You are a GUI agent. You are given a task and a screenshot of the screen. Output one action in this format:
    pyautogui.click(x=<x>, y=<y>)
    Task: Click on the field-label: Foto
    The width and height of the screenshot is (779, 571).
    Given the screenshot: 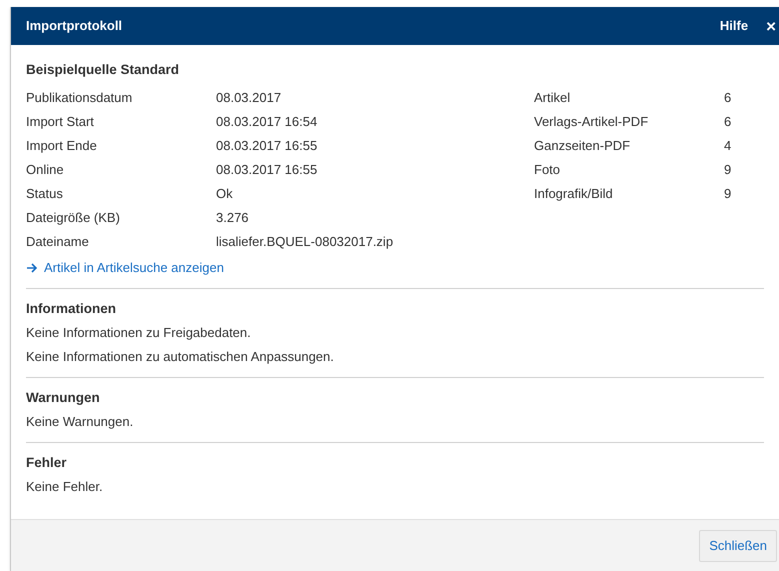 What is the action you would take?
    pyautogui.click(x=548, y=170)
    